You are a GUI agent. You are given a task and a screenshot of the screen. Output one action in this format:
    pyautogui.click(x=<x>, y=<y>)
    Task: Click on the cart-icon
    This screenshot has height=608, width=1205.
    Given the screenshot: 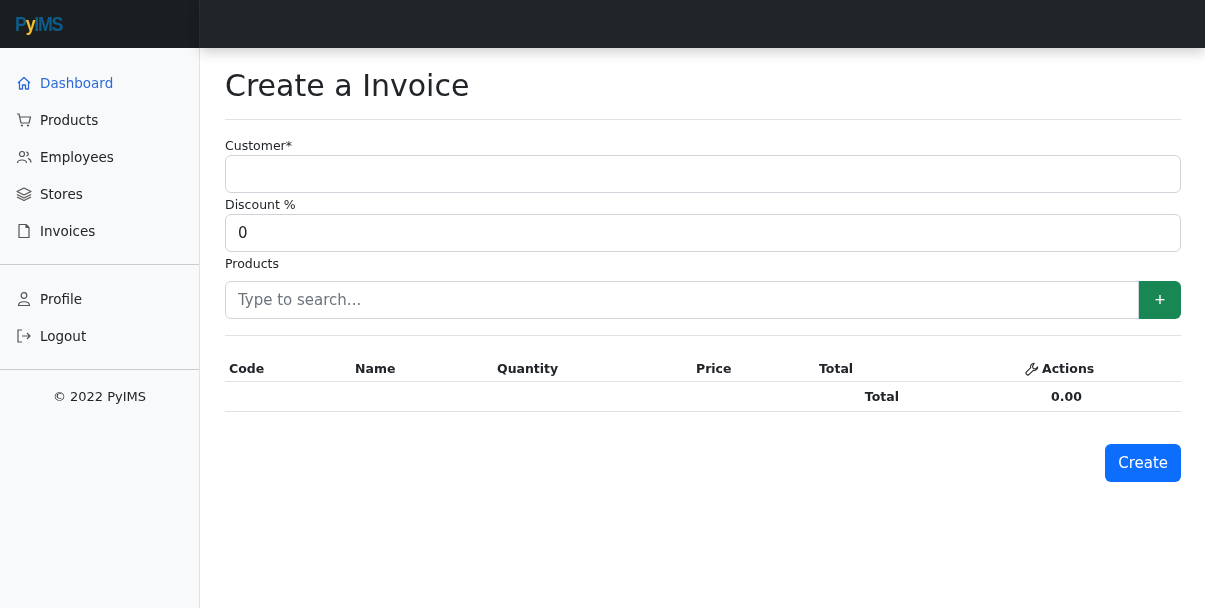 What is the action you would take?
    pyautogui.click(x=24, y=119)
    